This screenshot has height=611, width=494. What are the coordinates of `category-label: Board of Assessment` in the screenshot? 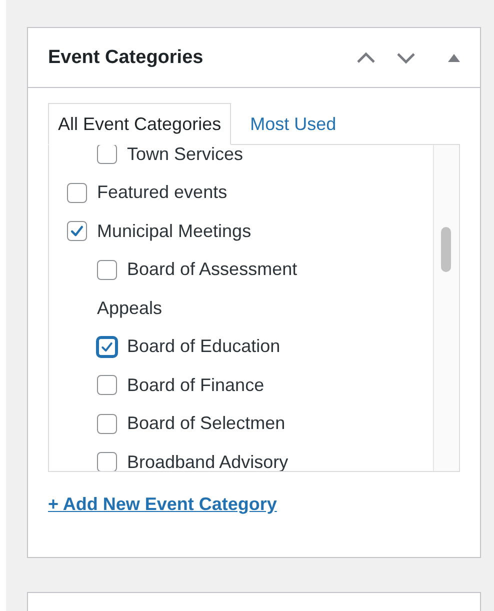 It's located at (212, 269).